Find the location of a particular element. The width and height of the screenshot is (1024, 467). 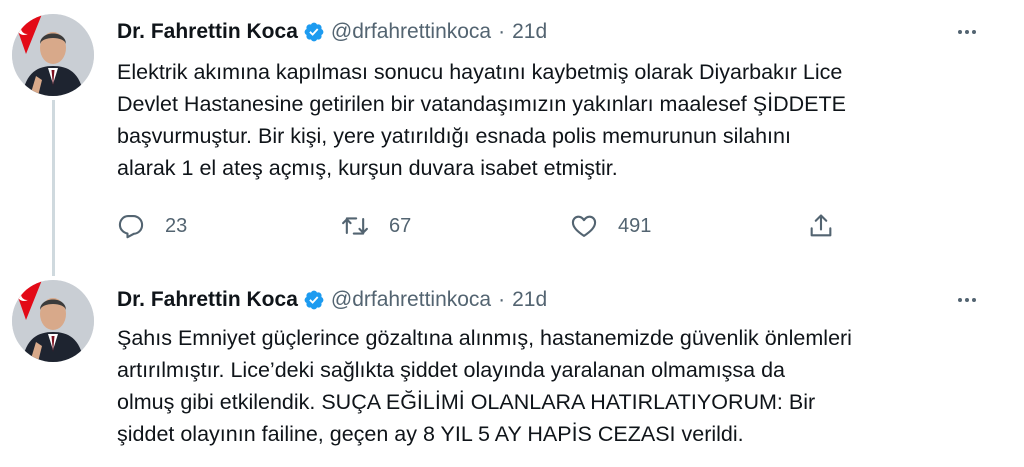

like-count: 491 is located at coordinates (635, 225).